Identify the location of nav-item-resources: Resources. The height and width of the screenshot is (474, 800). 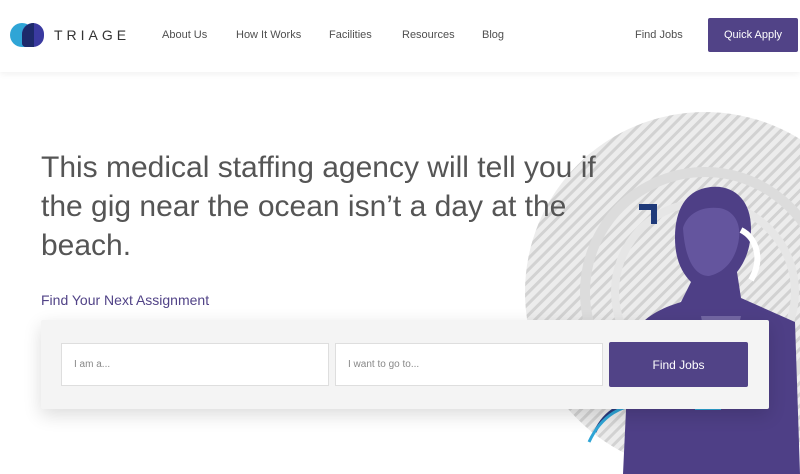
(428, 35).